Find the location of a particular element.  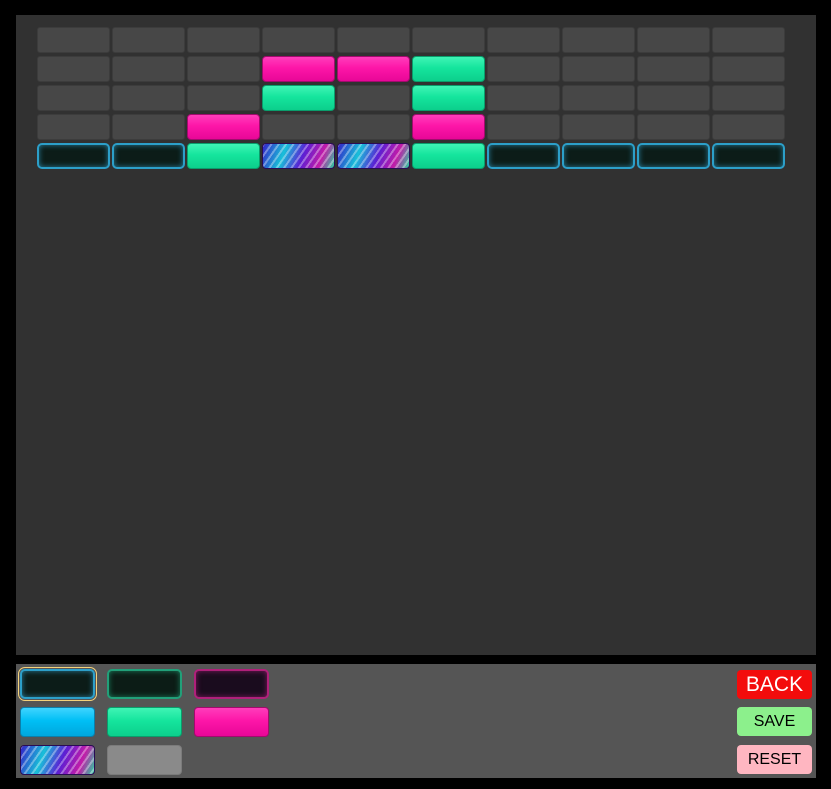

palette-gray-brick is located at coordinates (144, 760).